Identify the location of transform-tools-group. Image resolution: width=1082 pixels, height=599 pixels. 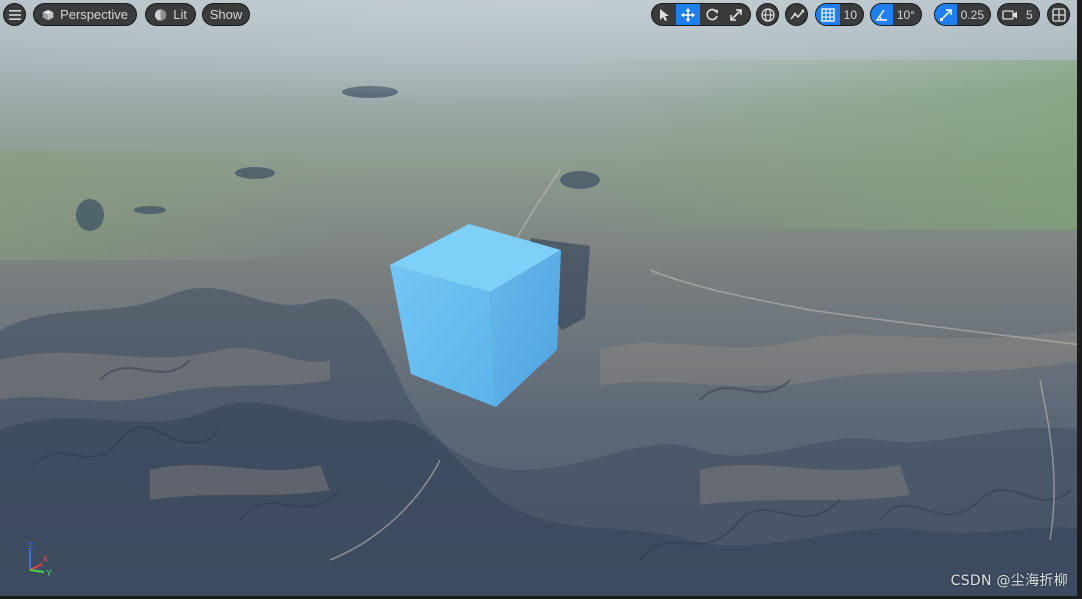
(701, 14).